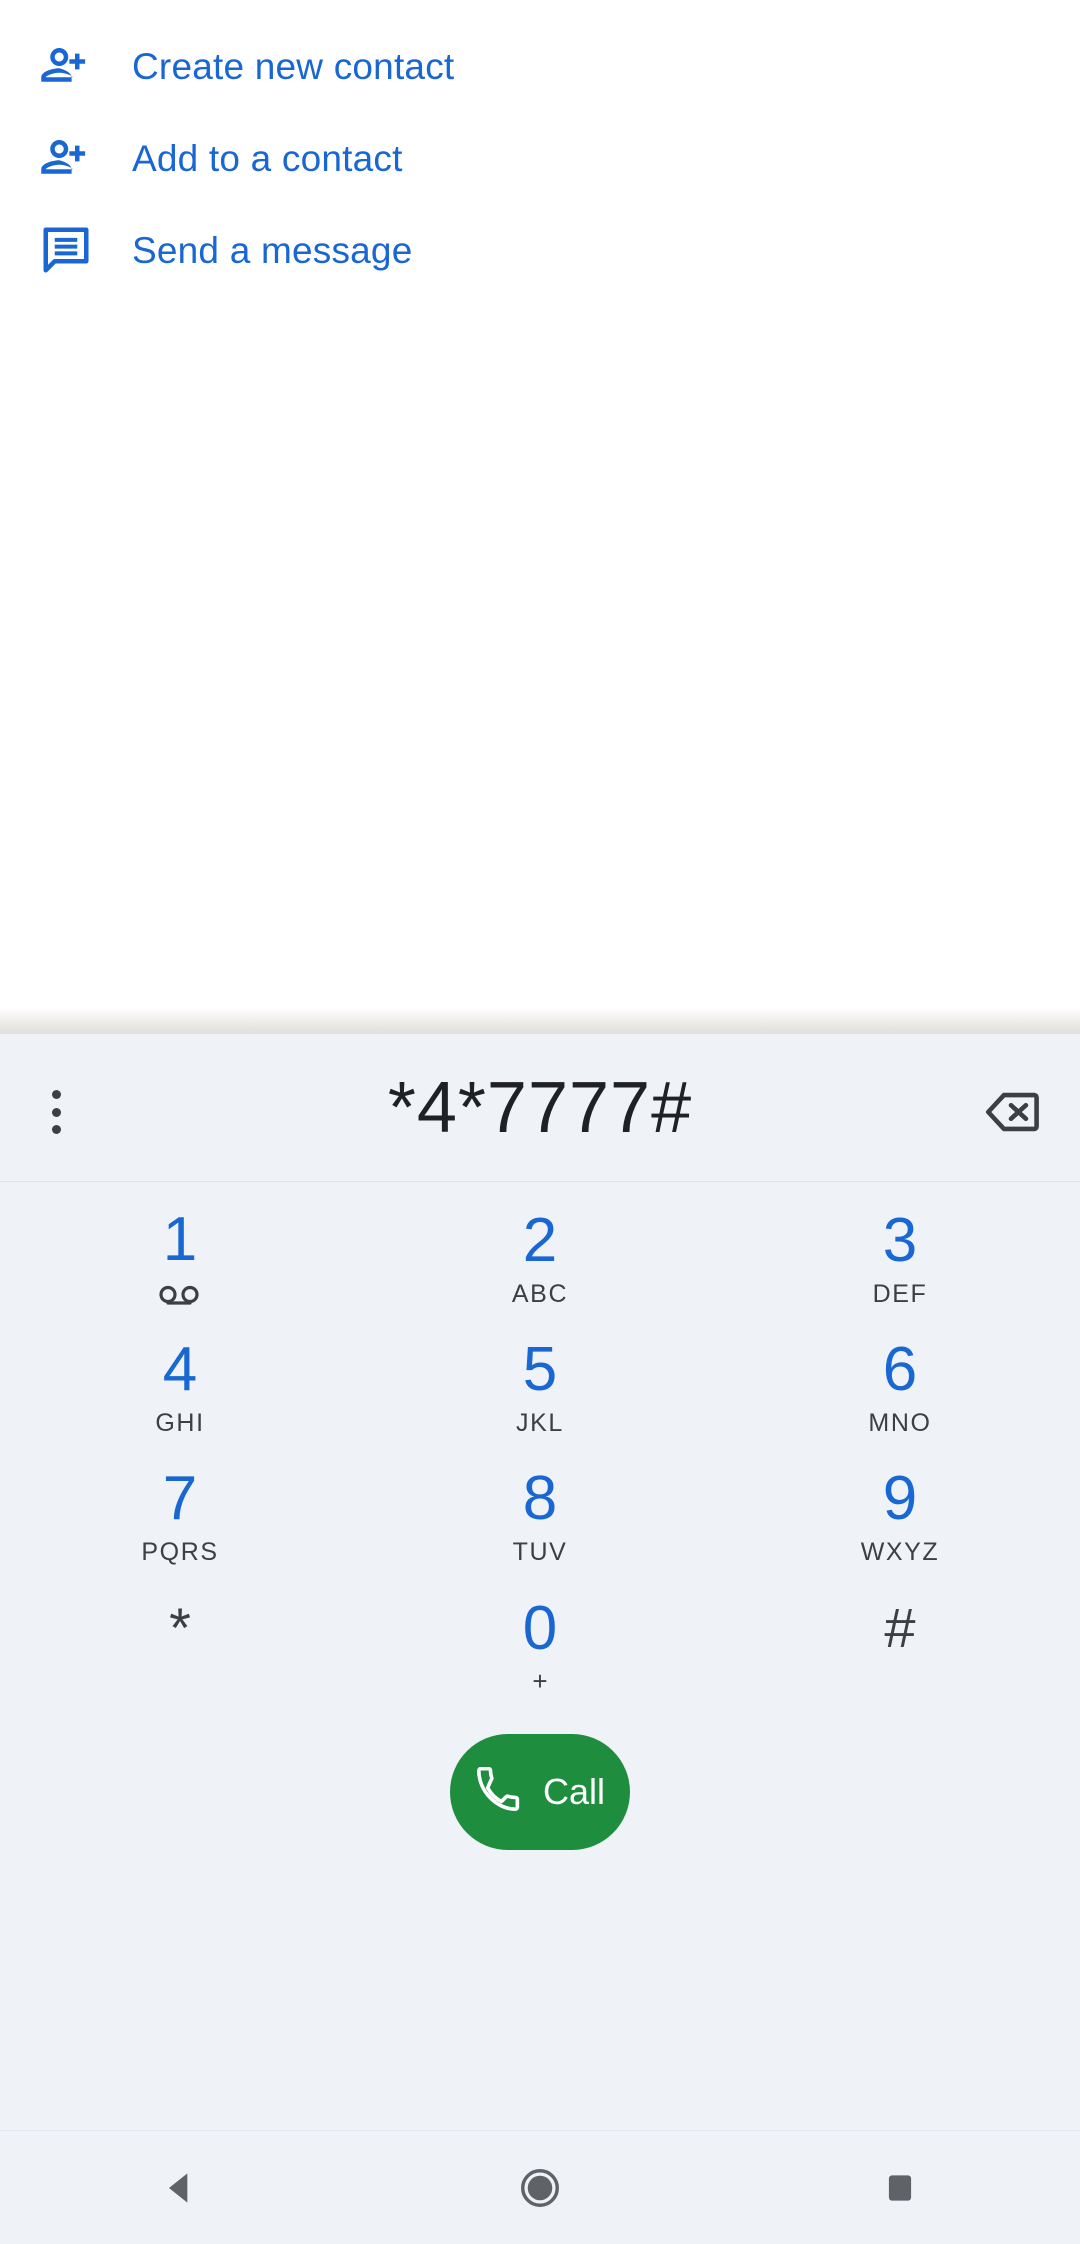  Describe the element at coordinates (900, 1240) in the screenshot. I see `key-digit: 3` at that location.